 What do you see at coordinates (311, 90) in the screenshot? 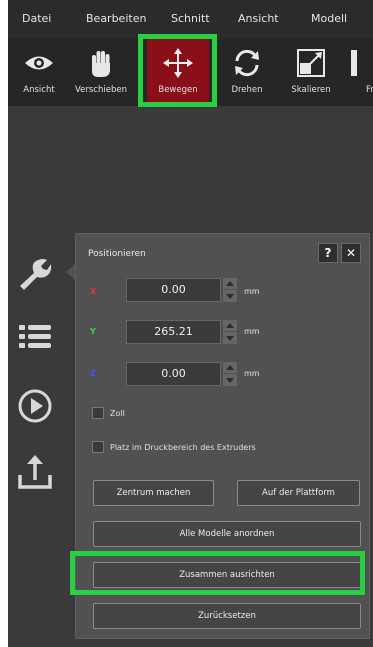
I see `tool-label: Skalieren` at bounding box center [311, 90].